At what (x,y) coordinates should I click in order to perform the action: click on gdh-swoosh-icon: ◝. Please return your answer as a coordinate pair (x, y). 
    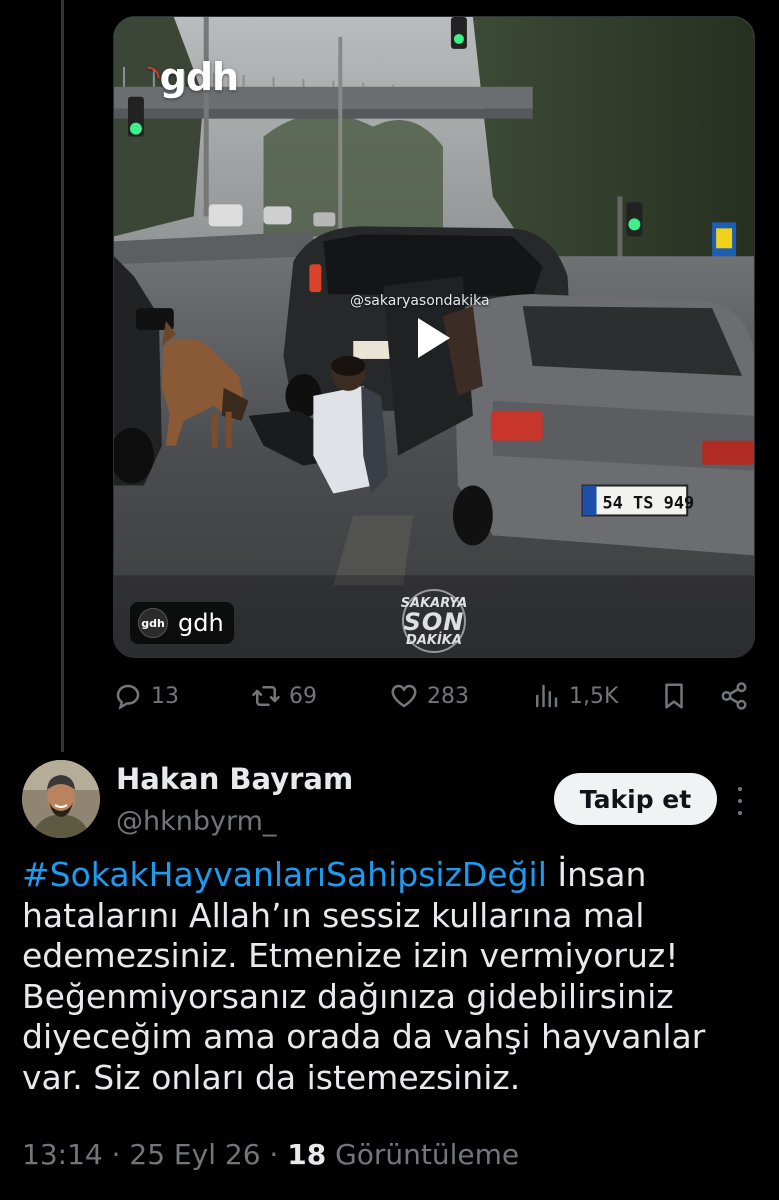
    Looking at the image, I should click on (154, 76).